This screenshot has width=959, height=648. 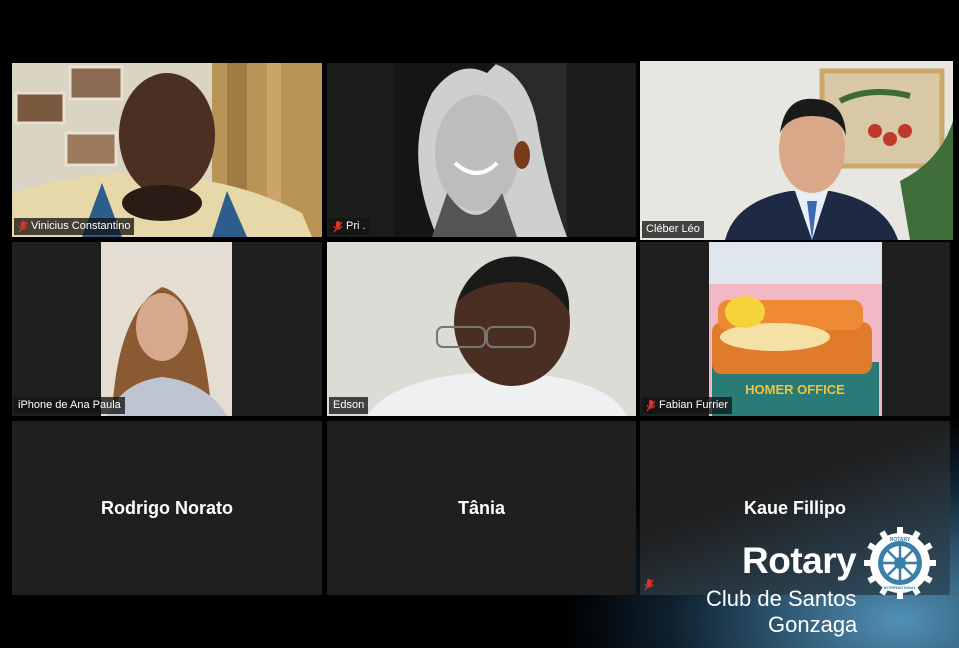 What do you see at coordinates (81, 226) in the screenshot?
I see `participant-name: Vinicius Constantino` at bounding box center [81, 226].